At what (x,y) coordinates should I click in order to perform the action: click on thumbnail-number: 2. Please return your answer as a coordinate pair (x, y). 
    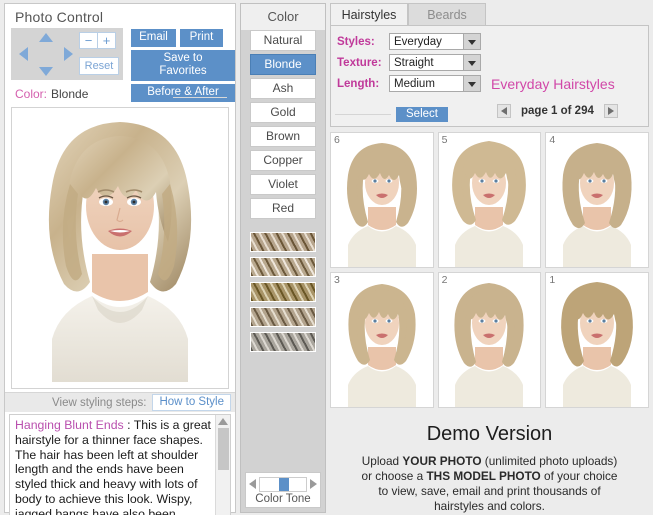
    Looking at the image, I should click on (444, 280).